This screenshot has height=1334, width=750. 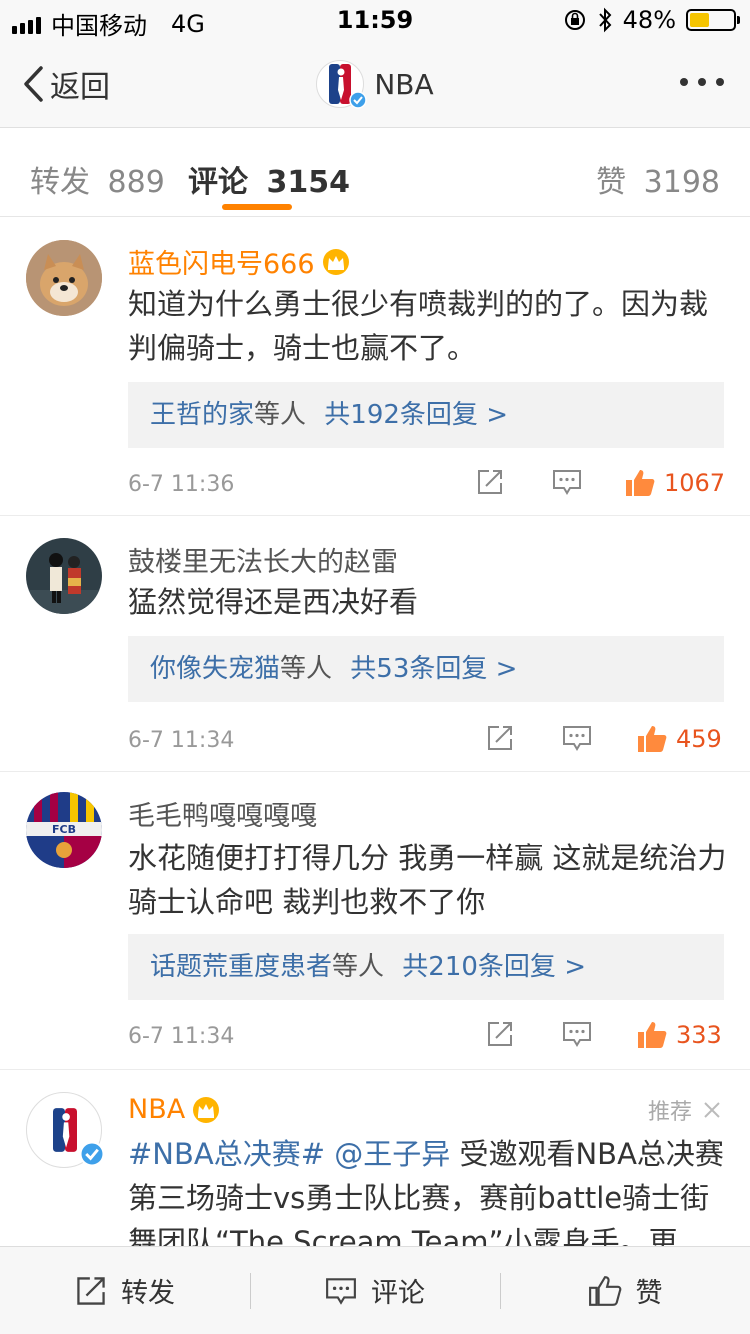 I want to click on comment-text: 水花随便打打得几分 我勇一样赢 这就是统治力 骑士认命吧 裁判也救不了你, so click(x=427, y=880).